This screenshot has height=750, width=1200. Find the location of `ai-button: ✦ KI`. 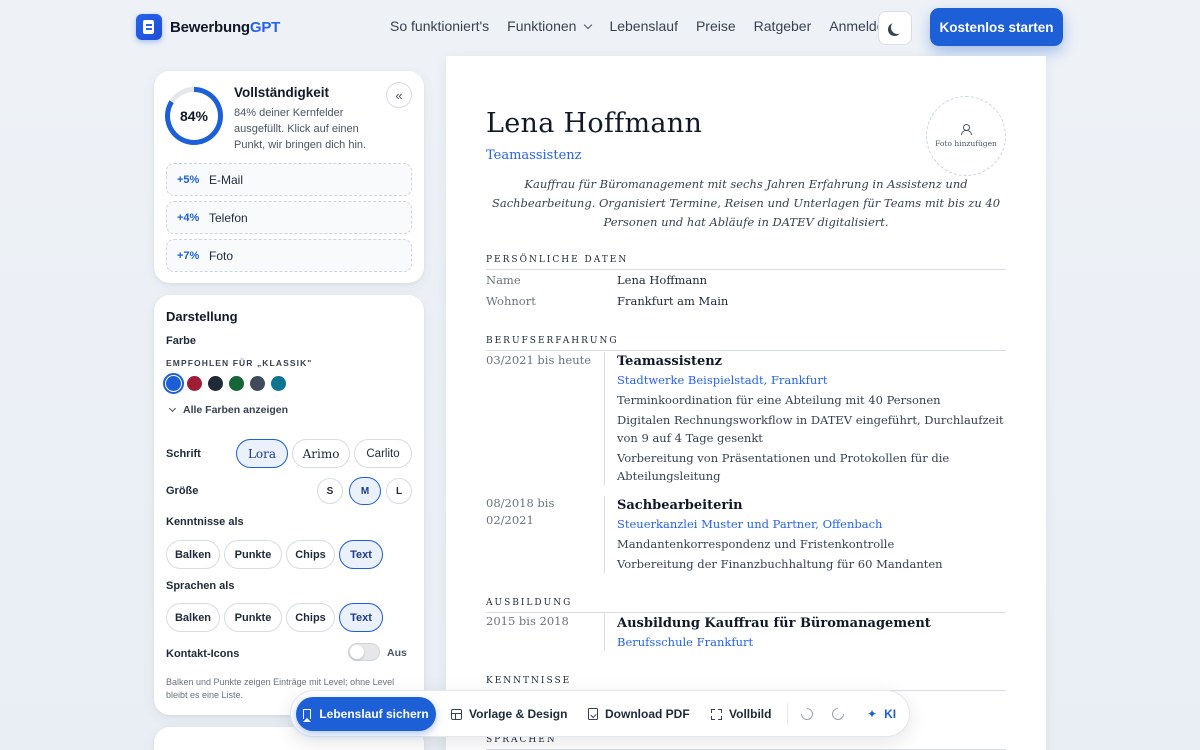

ai-button: ✦ KI is located at coordinates (881, 714).